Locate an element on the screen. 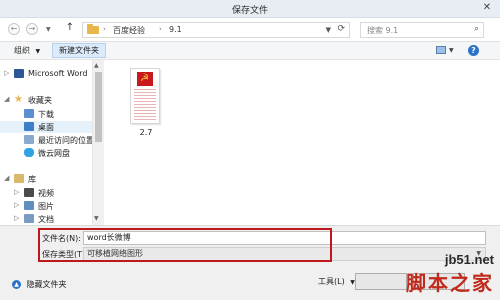  documents-icon is located at coordinates (29, 218).